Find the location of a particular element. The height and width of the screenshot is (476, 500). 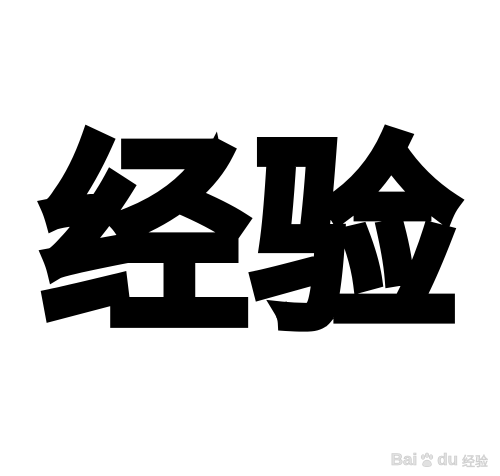

baidu-watermark: Bai du 经验 is located at coordinates (439, 460).